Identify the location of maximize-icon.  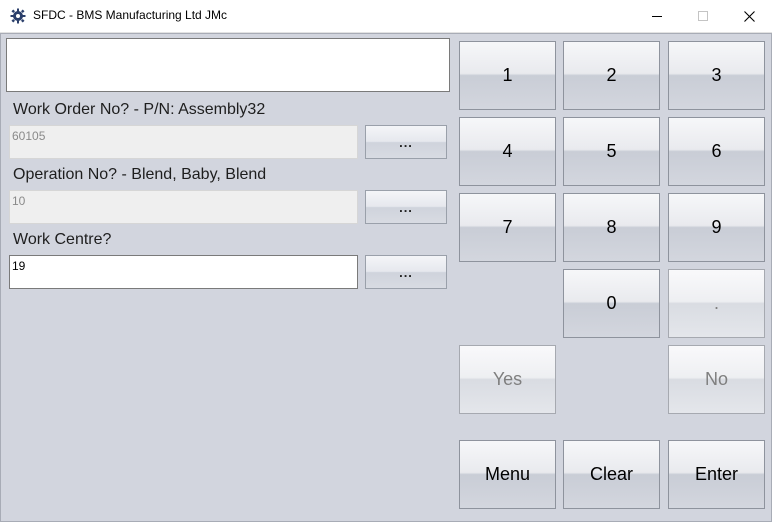
(703, 16).